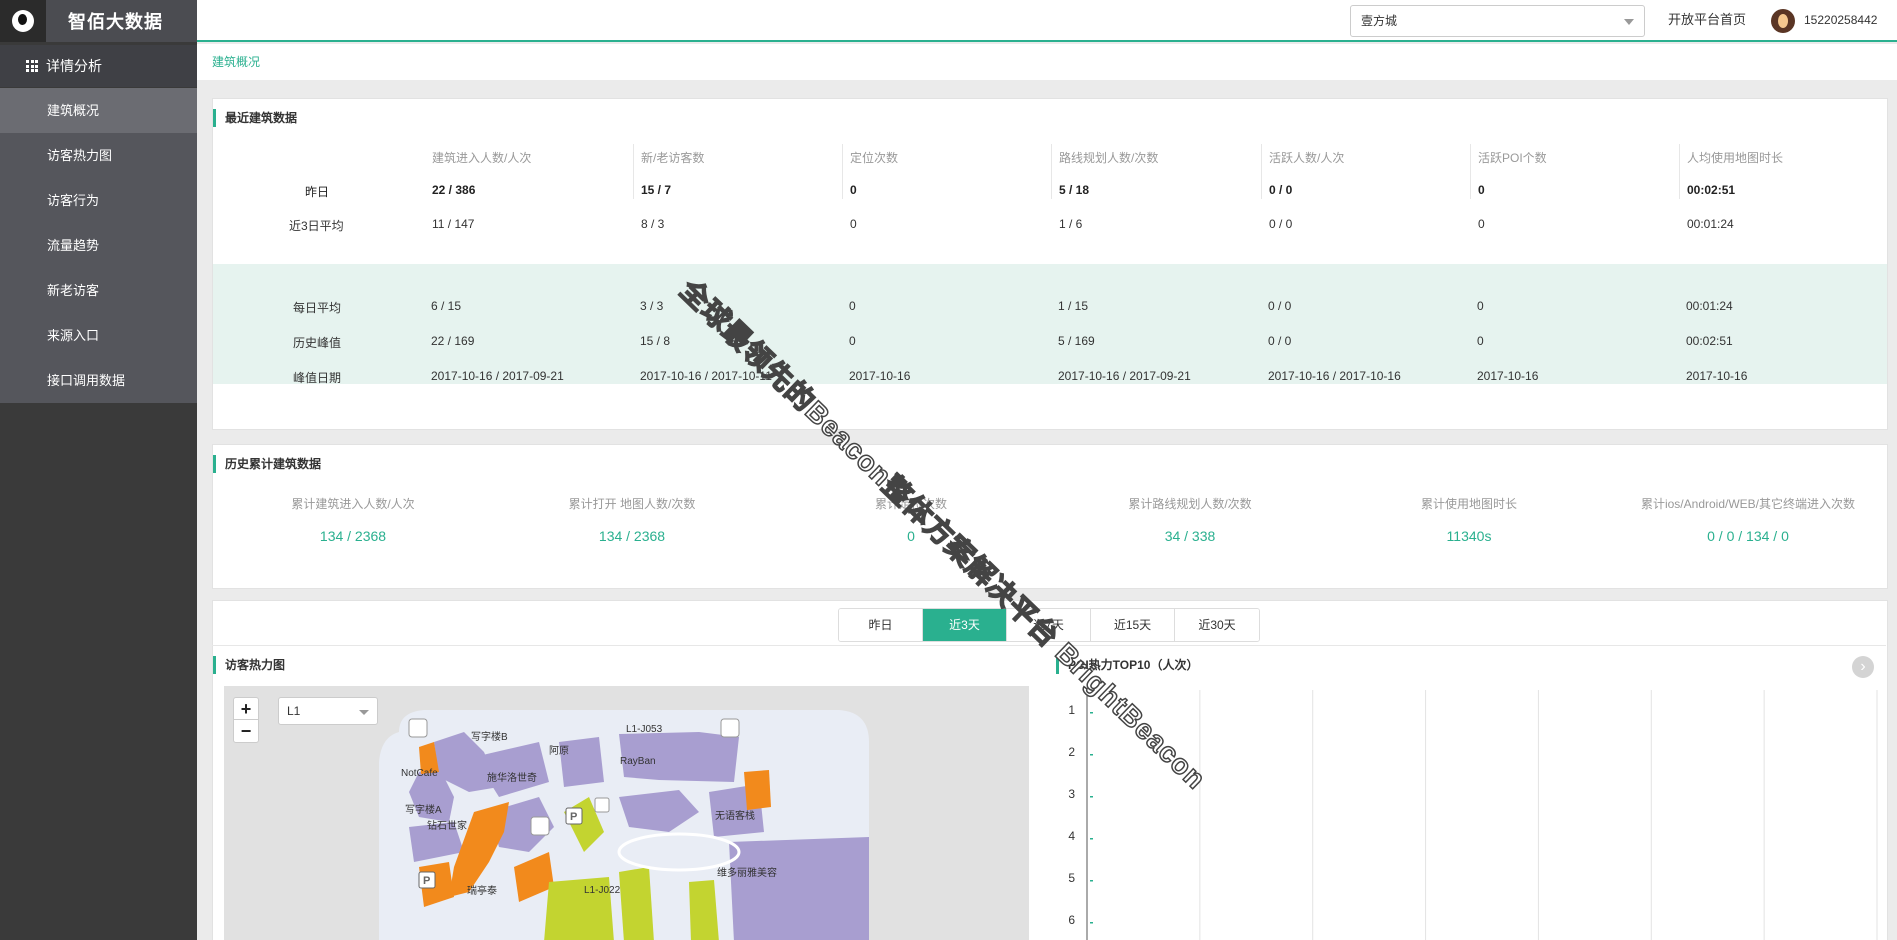 The image size is (1897, 940). I want to click on chart-grid, so click(1482, 815).